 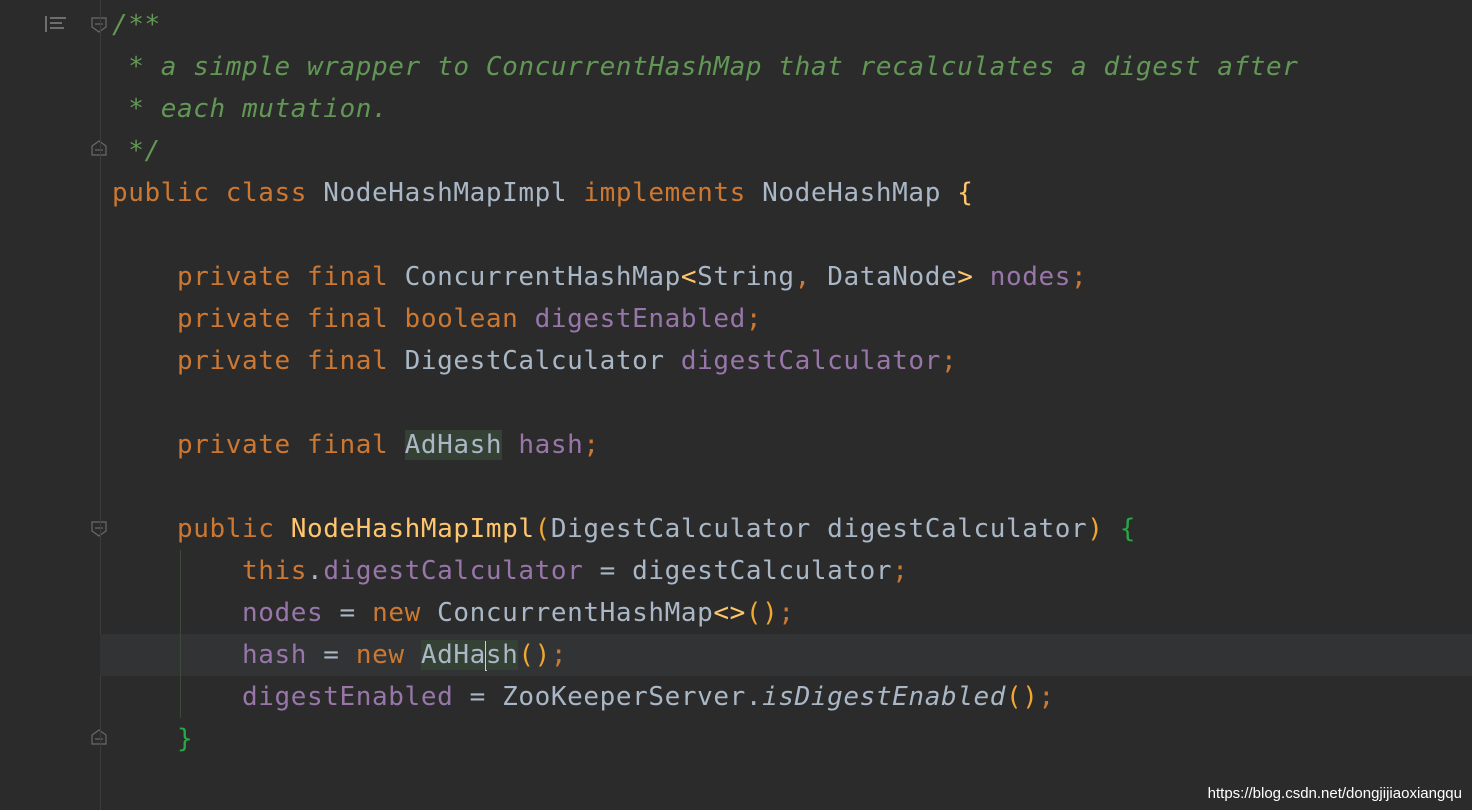 I want to click on code-line: * each mutation., so click(x=250, y=109).